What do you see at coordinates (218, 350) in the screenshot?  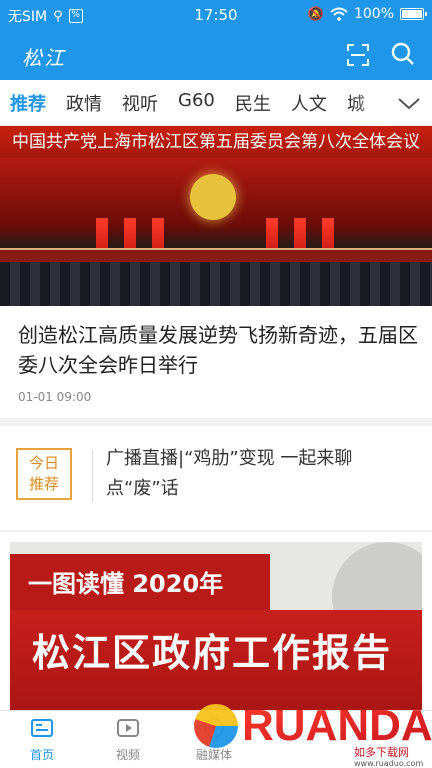 I see `article-title: 创造松江高质量发展逆势飞扬新奇迹，五届区委八次全会昨日举行` at bounding box center [218, 350].